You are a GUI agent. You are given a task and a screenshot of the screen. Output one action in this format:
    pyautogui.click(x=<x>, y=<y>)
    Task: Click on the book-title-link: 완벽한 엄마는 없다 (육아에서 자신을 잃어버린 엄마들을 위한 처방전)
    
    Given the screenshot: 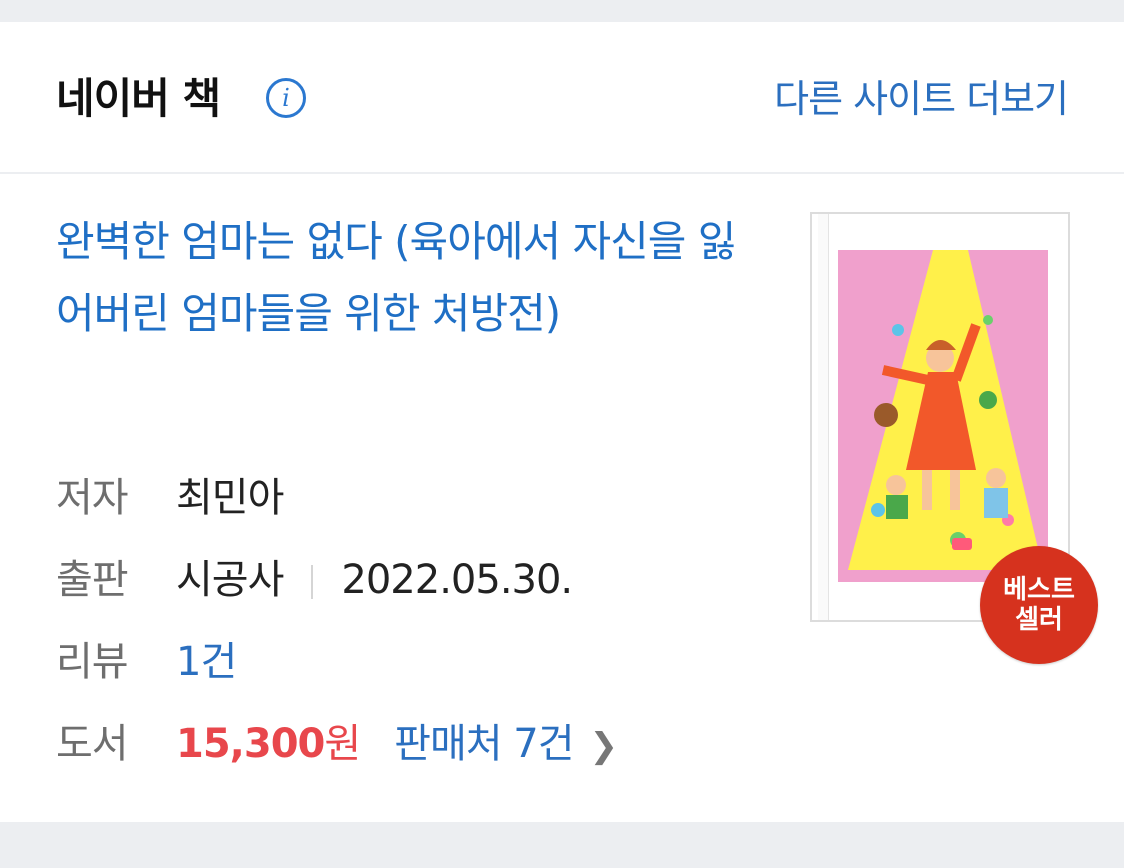 What is the action you would take?
    pyautogui.click(x=406, y=278)
    